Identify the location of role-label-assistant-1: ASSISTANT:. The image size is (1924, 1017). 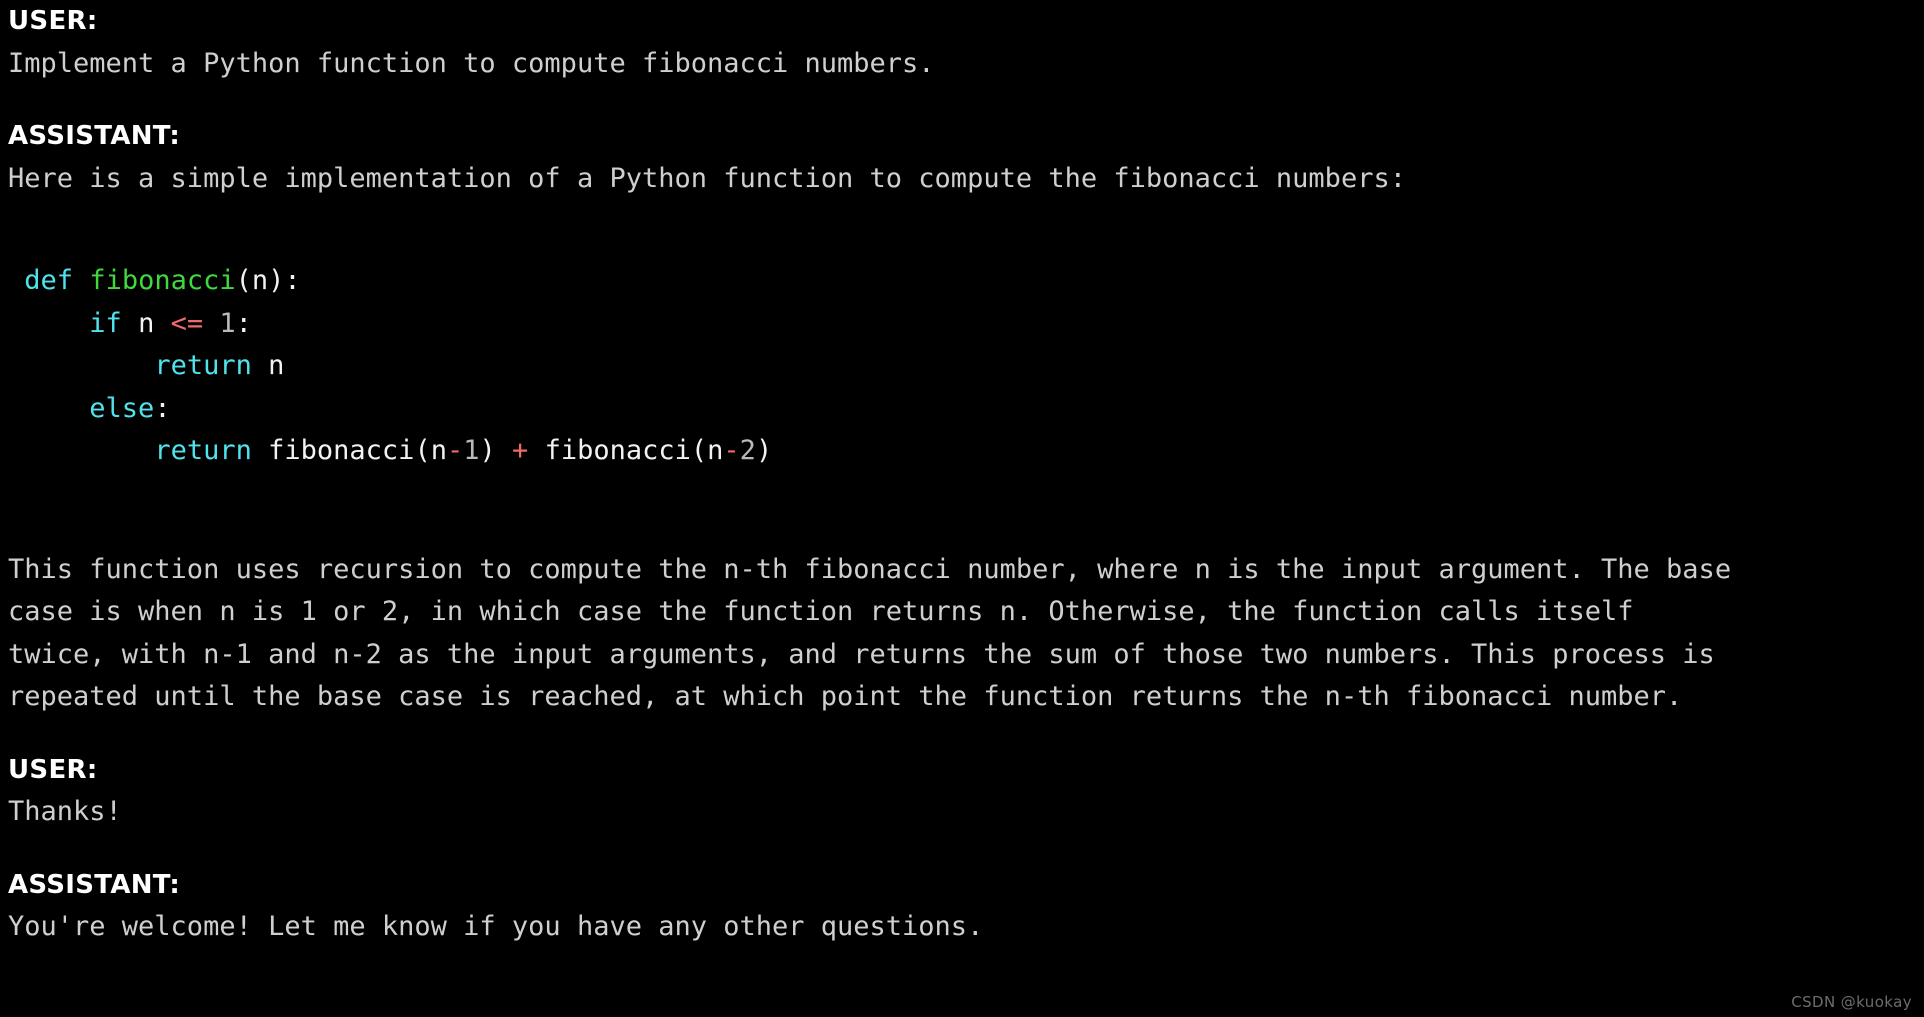
(94, 136).